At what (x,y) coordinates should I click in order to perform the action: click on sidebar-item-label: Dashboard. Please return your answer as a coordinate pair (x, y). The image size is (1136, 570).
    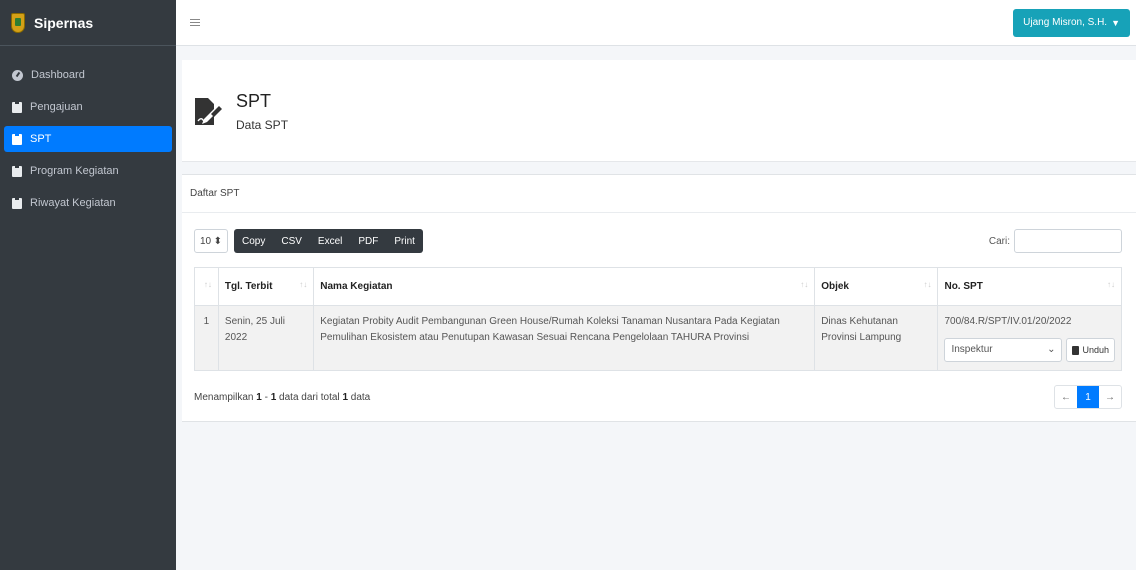
    Looking at the image, I should click on (58, 75).